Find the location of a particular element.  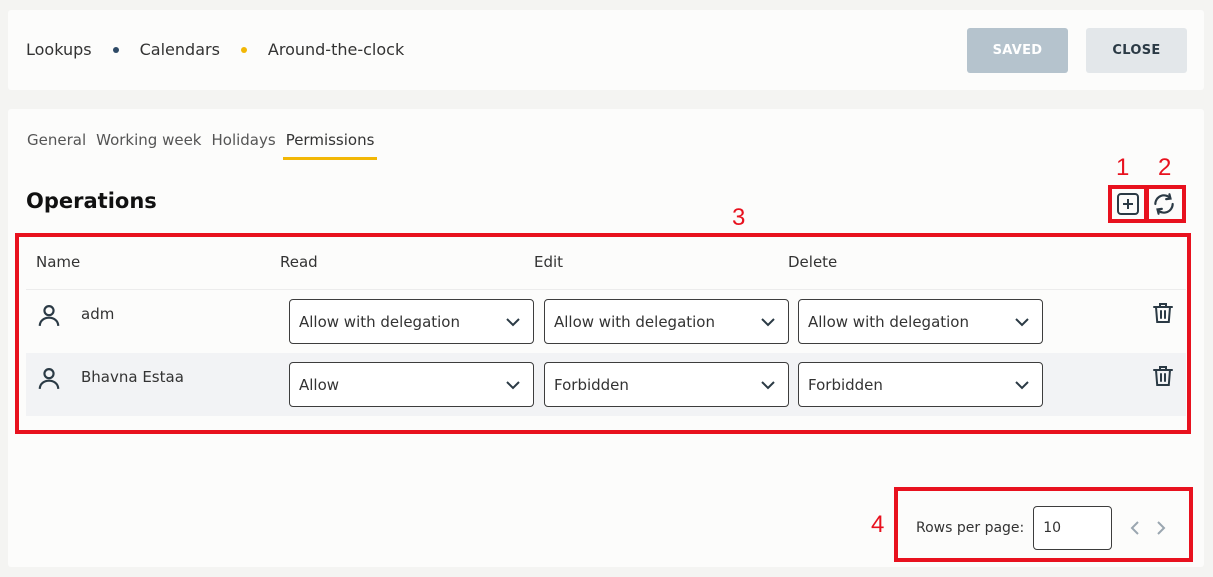

annotation-number: 3 is located at coordinates (739, 217).